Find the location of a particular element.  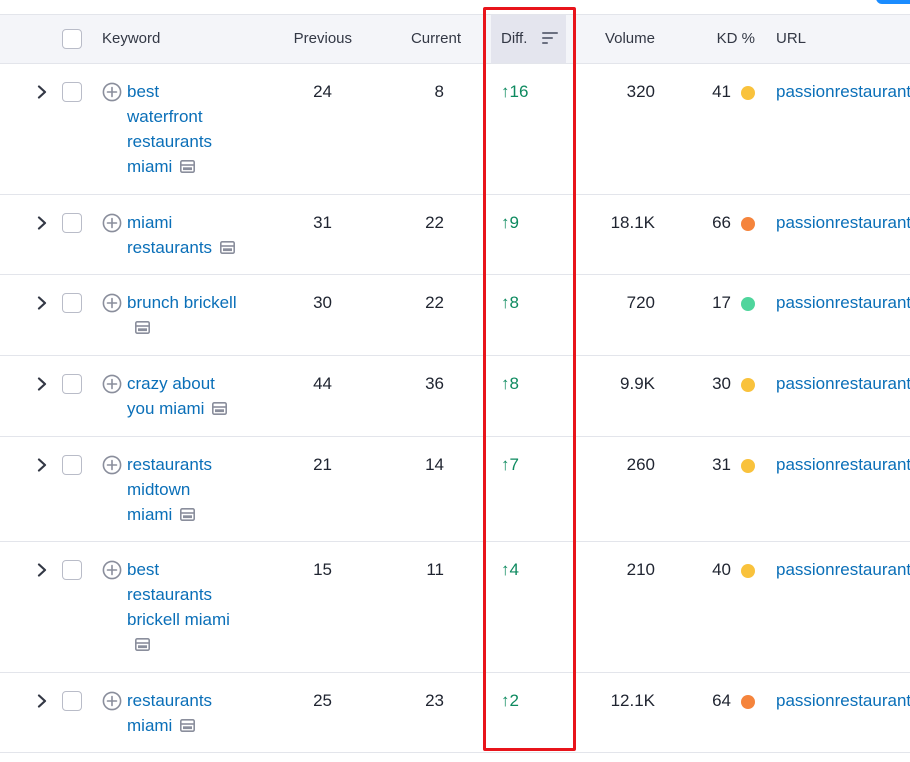

keyword-link: crazy about you miami is located at coordinates (182, 396).